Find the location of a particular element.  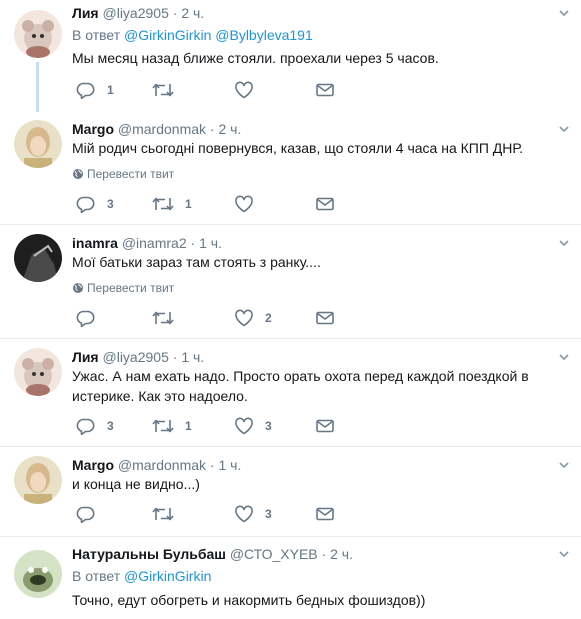

author-handle: @СТО_XYEB is located at coordinates (274, 554).